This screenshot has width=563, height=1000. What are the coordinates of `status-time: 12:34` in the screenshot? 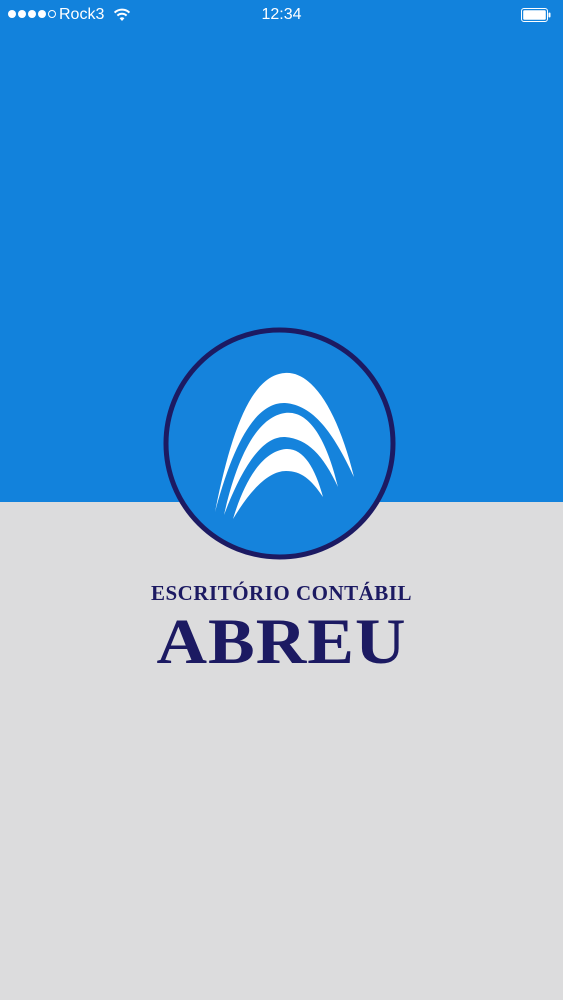 It's located at (281, 14).